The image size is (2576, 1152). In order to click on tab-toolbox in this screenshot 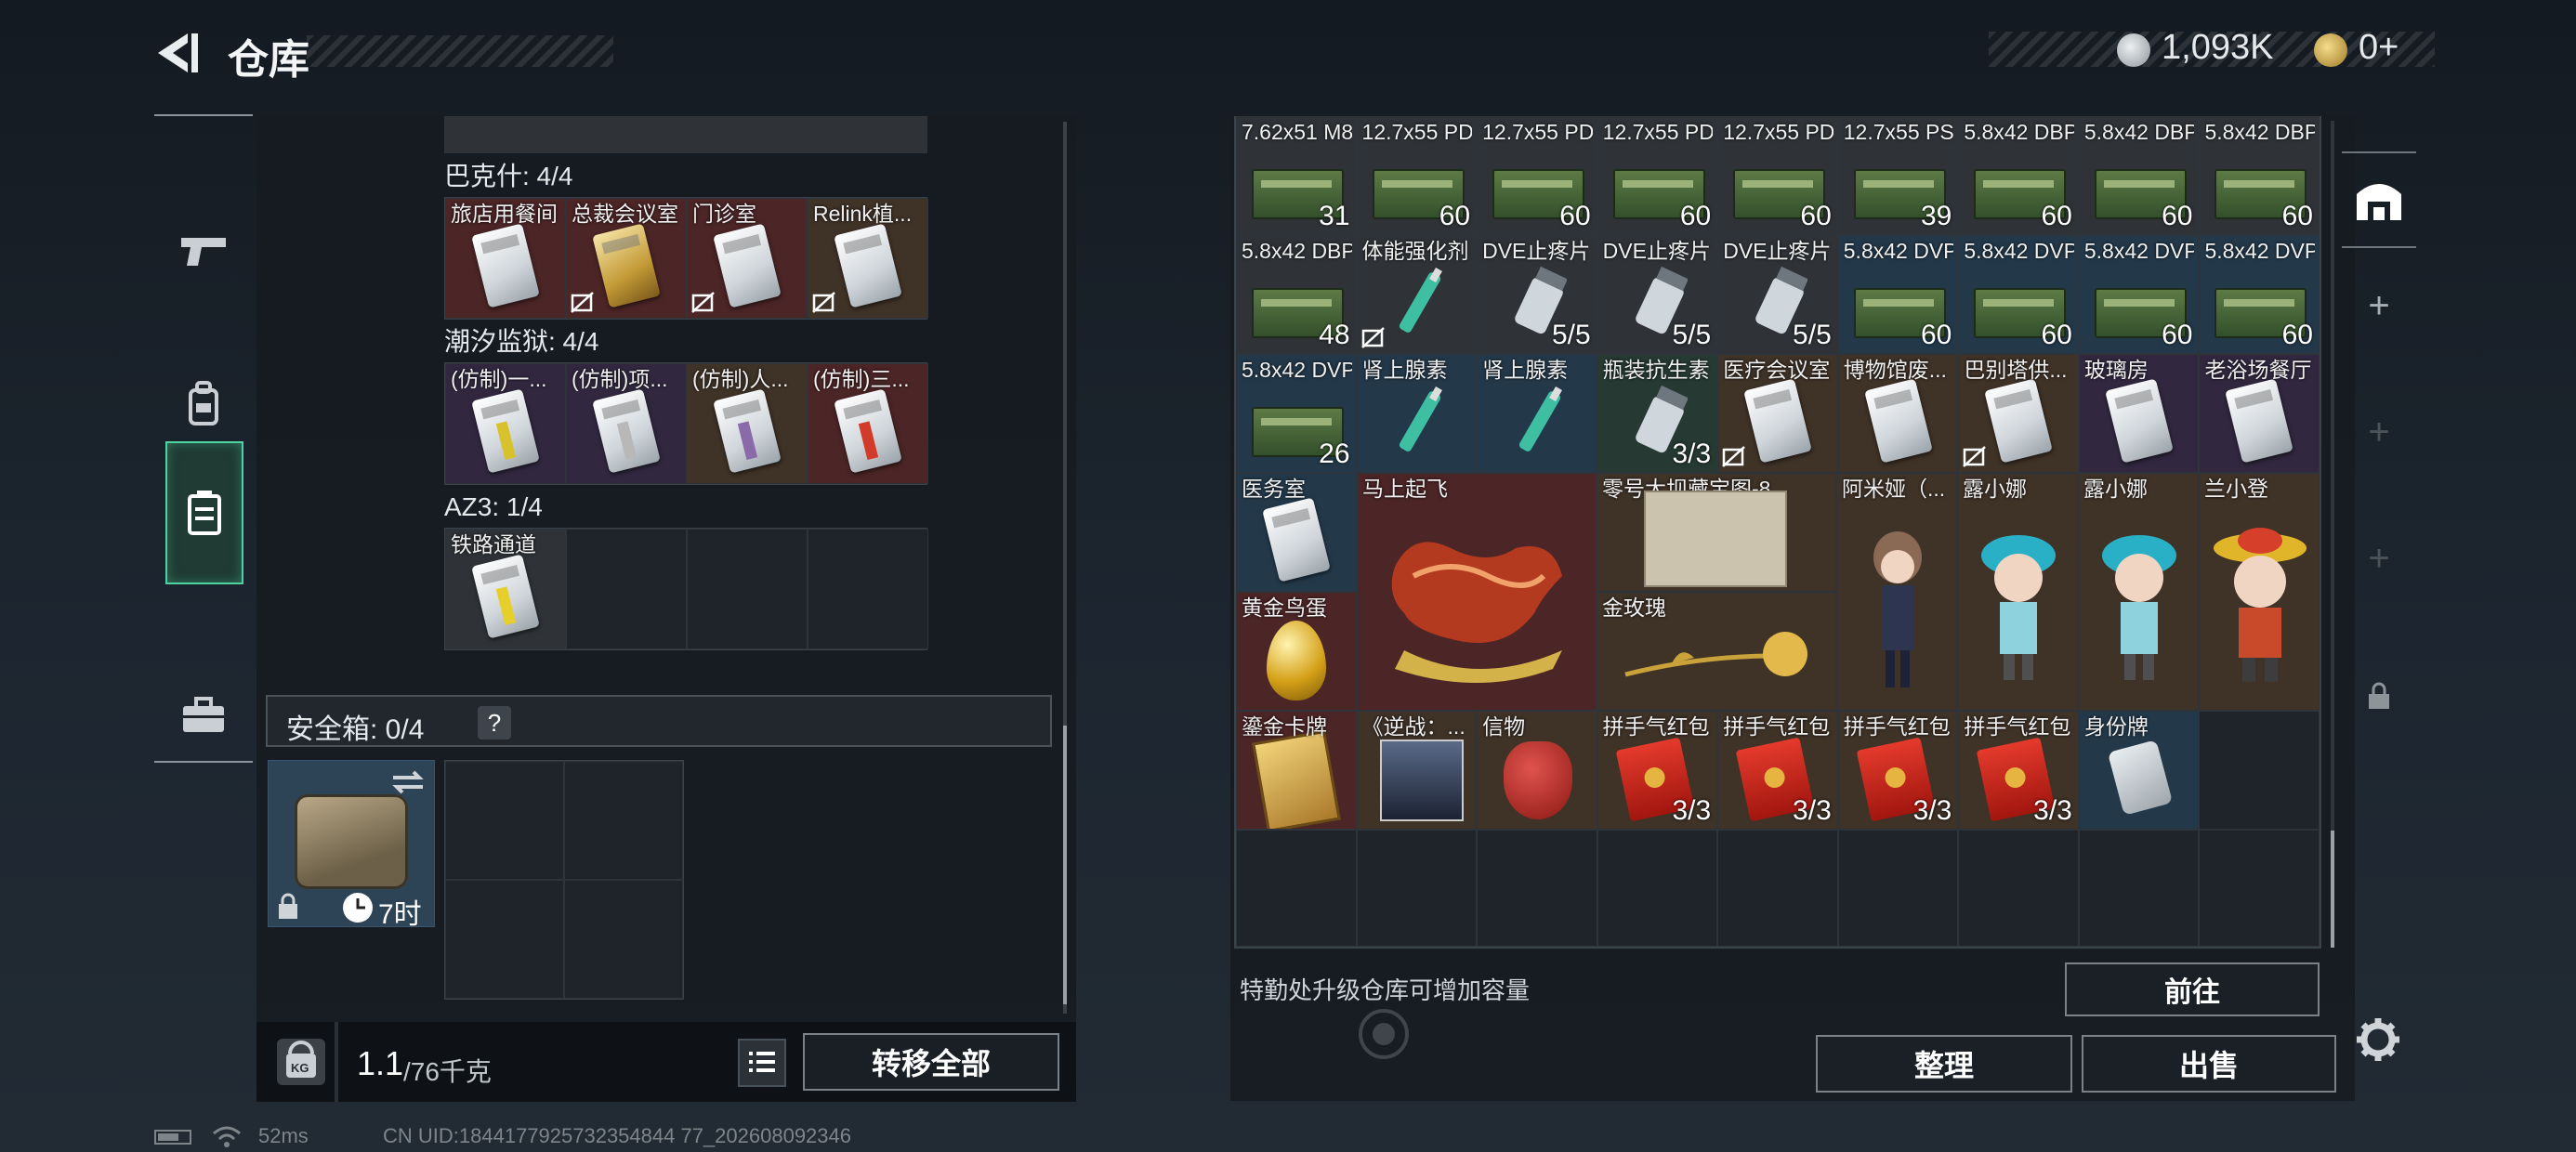, I will do `click(203, 715)`.